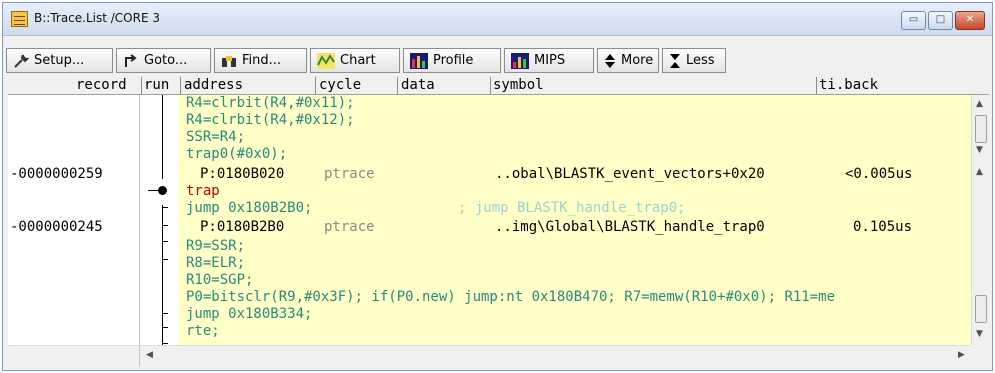 Image resolution: width=995 pixels, height=373 pixels. Describe the element at coordinates (74, 355) in the screenshot. I see `record-scroll-area` at that location.